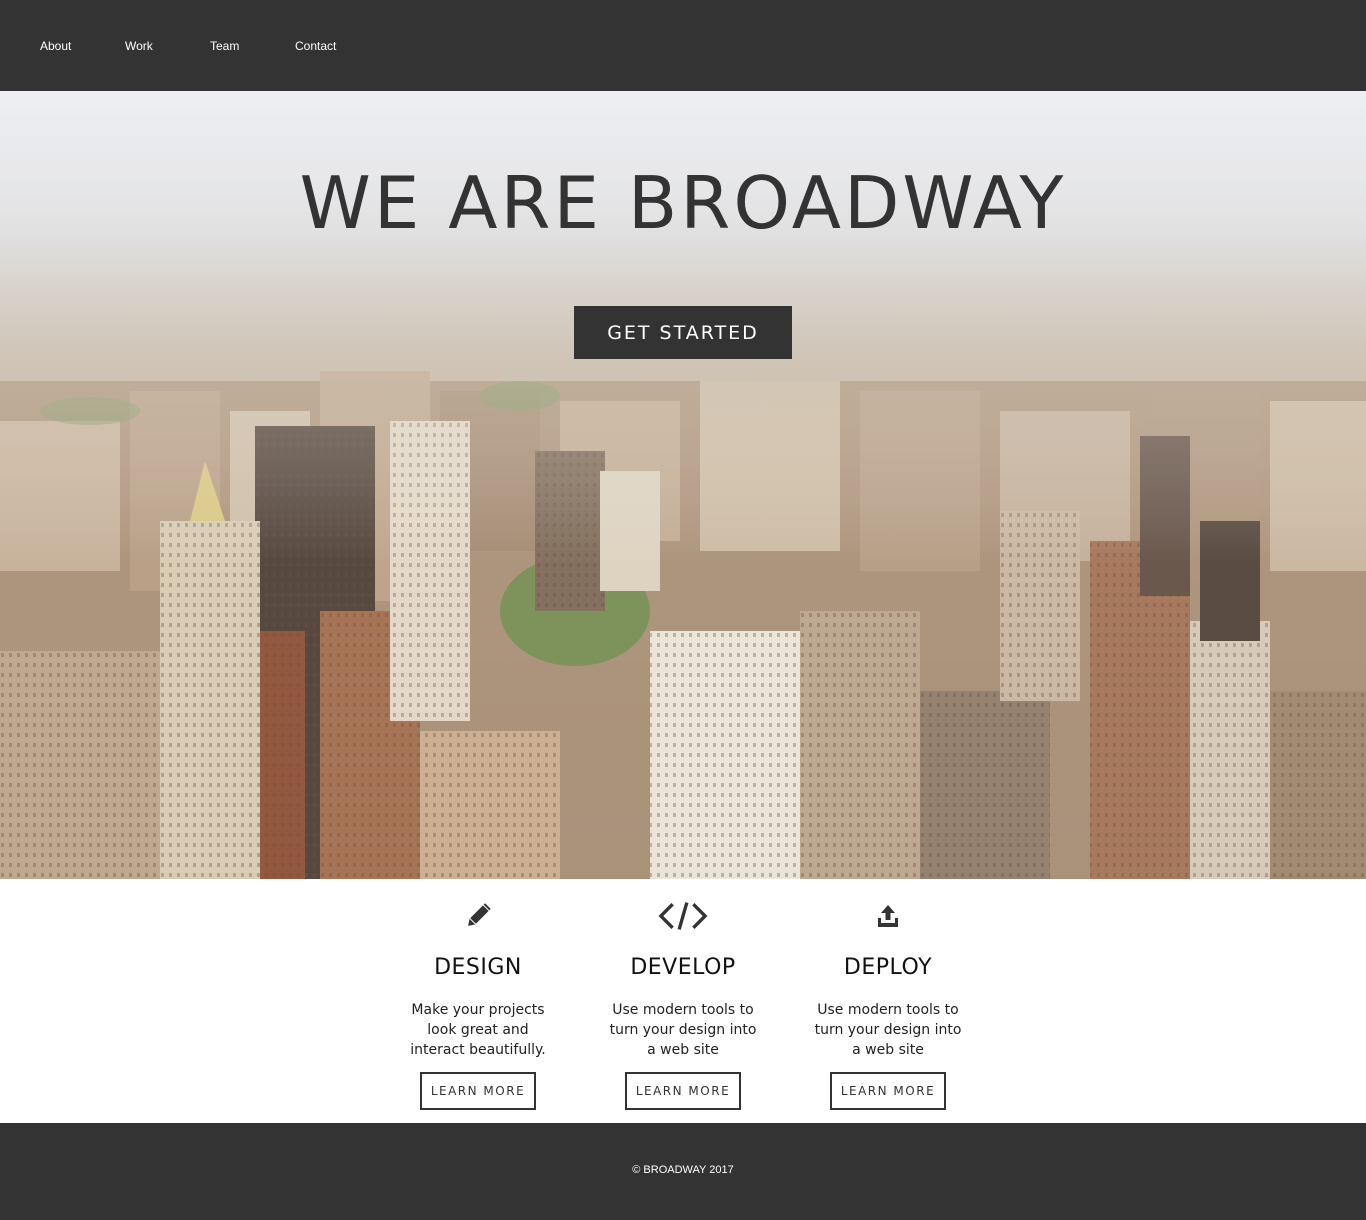  Describe the element at coordinates (224, 46) in the screenshot. I see `nav-link-team: Team` at that location.